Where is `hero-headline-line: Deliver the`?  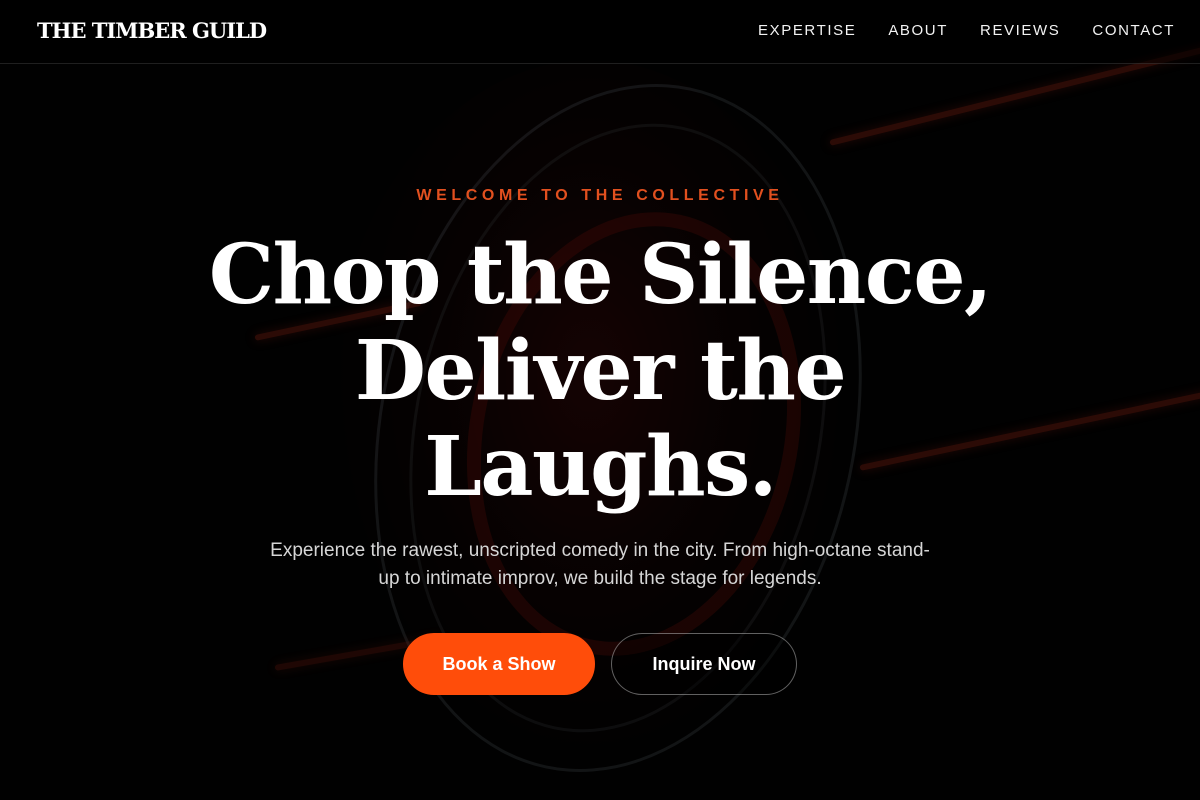 hero-headline-line: Deliver the is located at coordinates (600, 371).